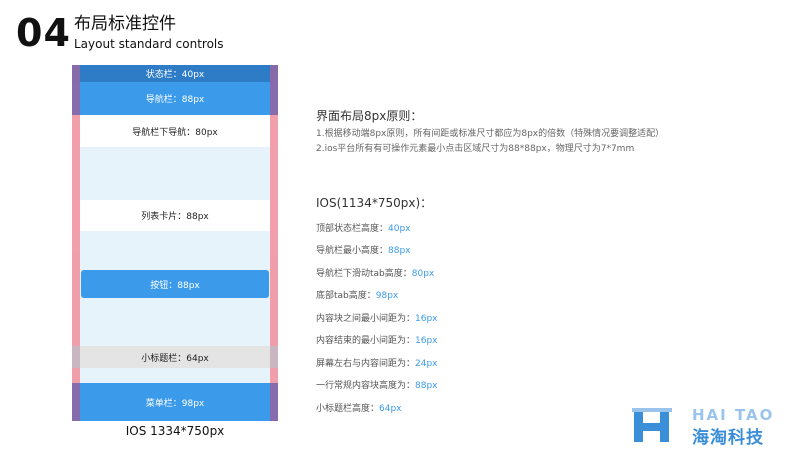 This screenshot has height=450, width=800. What do you see at coordinates (364, 274) in the screenshot?
I see `spec-label: 导航栏下滑动tab高度：` at bounding box center [364, 274].